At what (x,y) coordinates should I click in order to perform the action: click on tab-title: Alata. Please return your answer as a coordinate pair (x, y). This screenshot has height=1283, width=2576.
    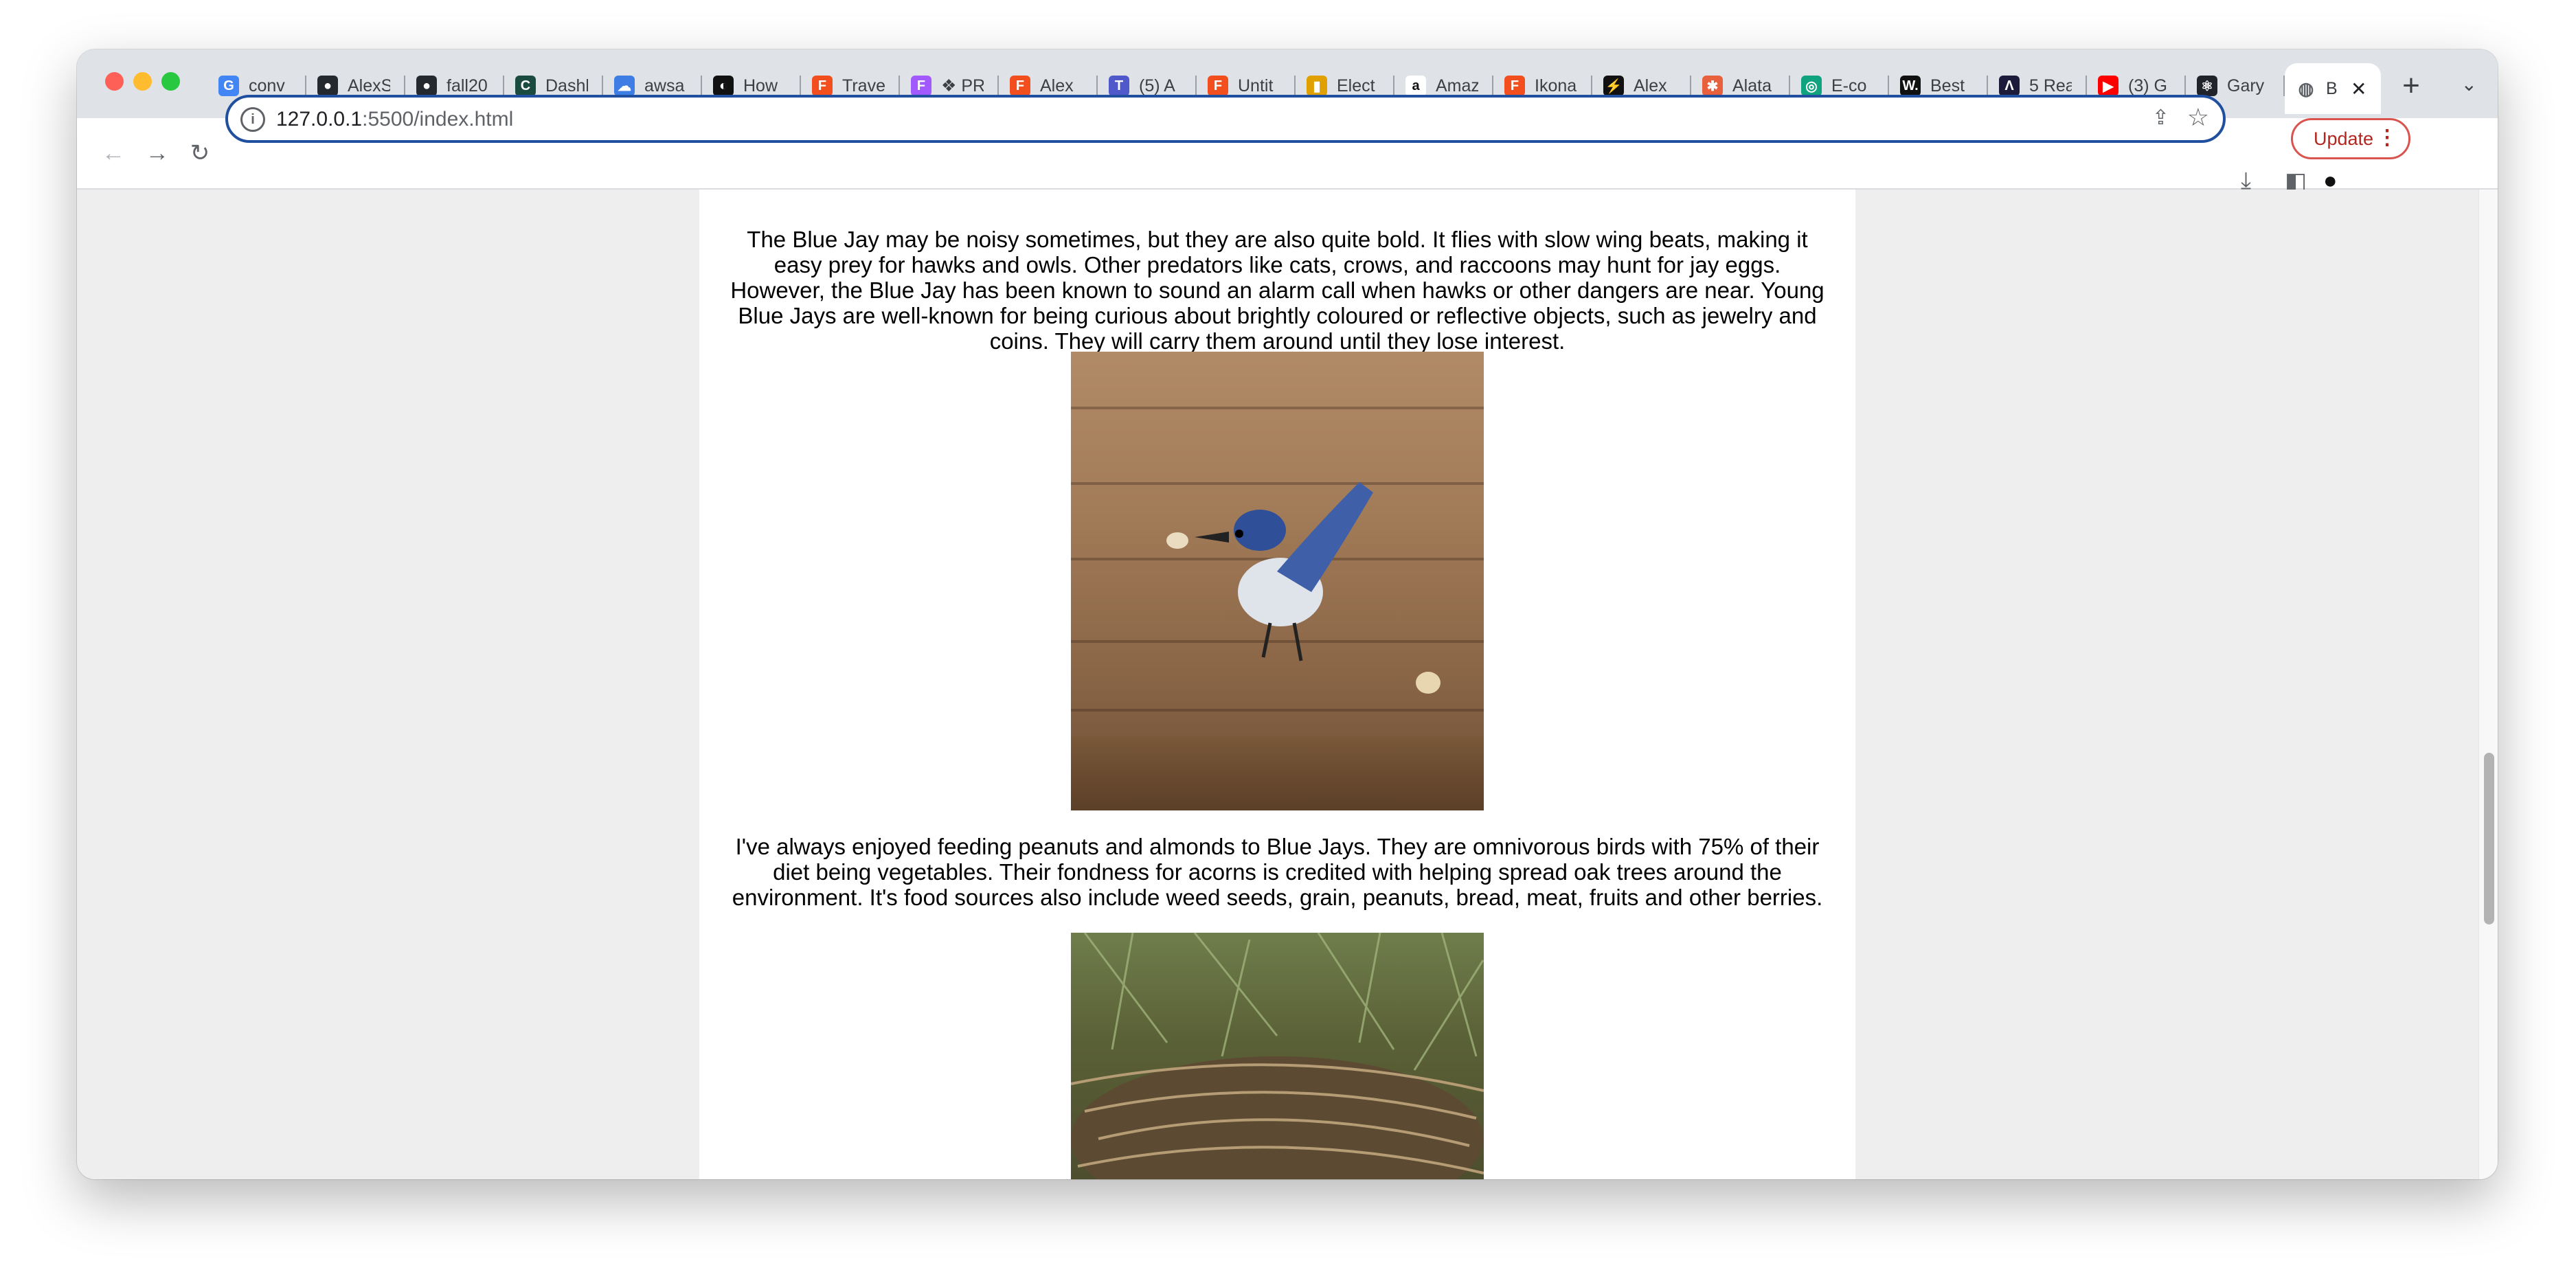
    Looking at the image, I should click on (1752, 85).